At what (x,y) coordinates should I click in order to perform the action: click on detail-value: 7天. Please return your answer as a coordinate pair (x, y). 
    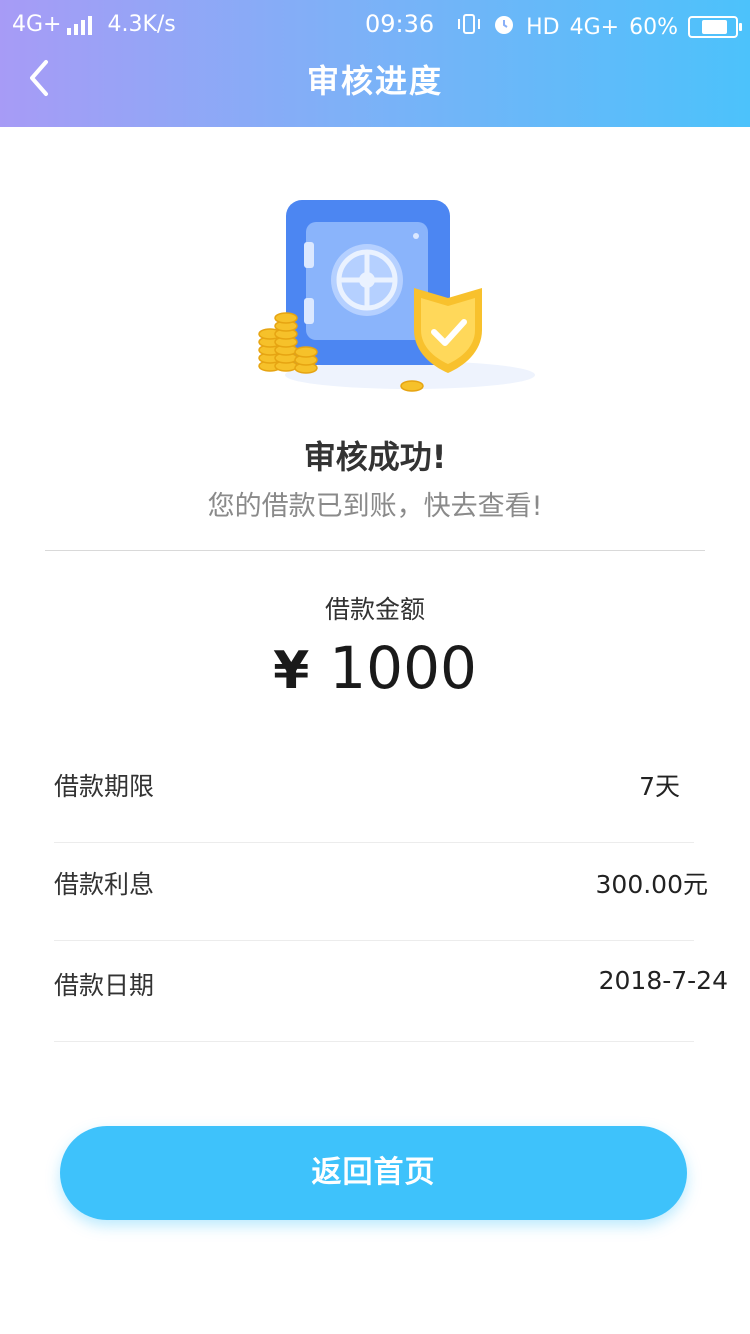
    Looking at the image, I should click on (659, 786).